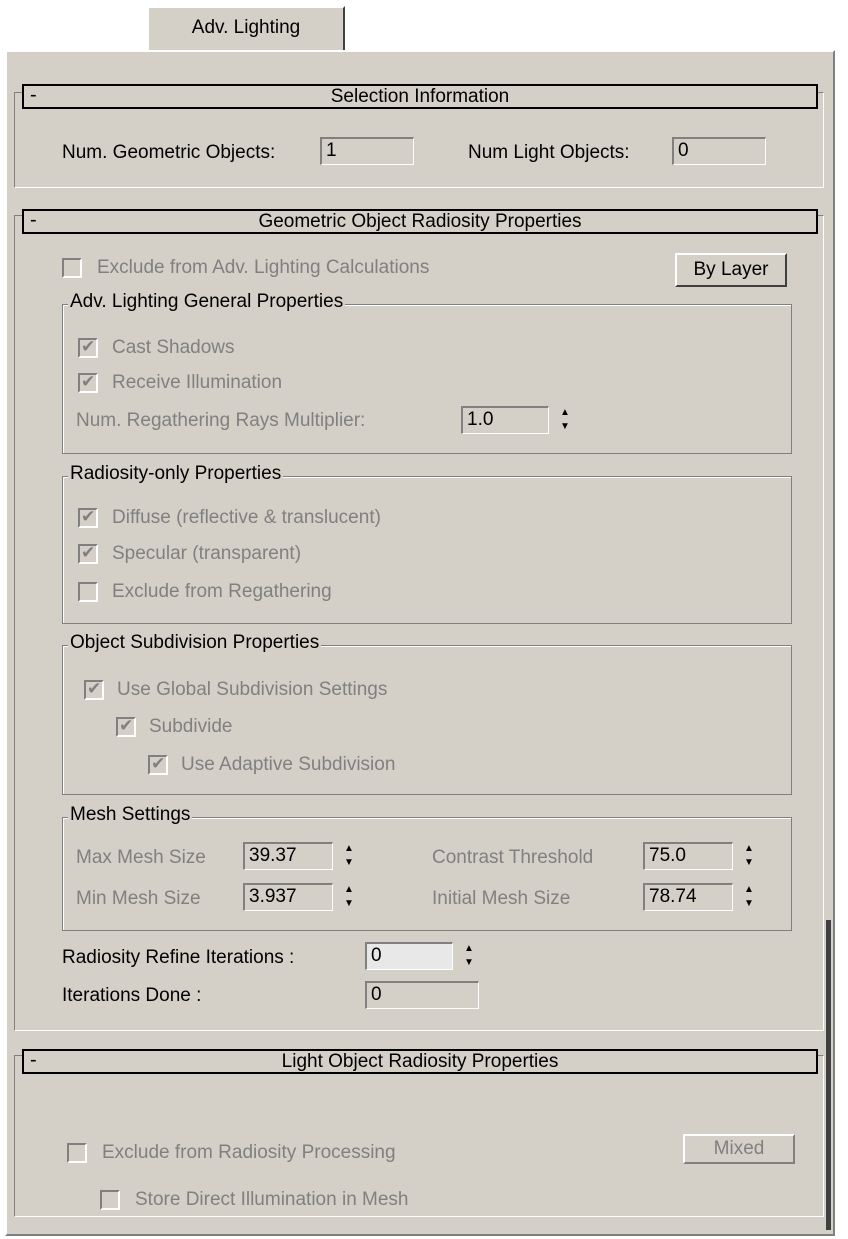 The image size is (848, 1239). I want to click on adaptive-subdivision-label: Use Adaptive Subdivision, so click(288, 764).